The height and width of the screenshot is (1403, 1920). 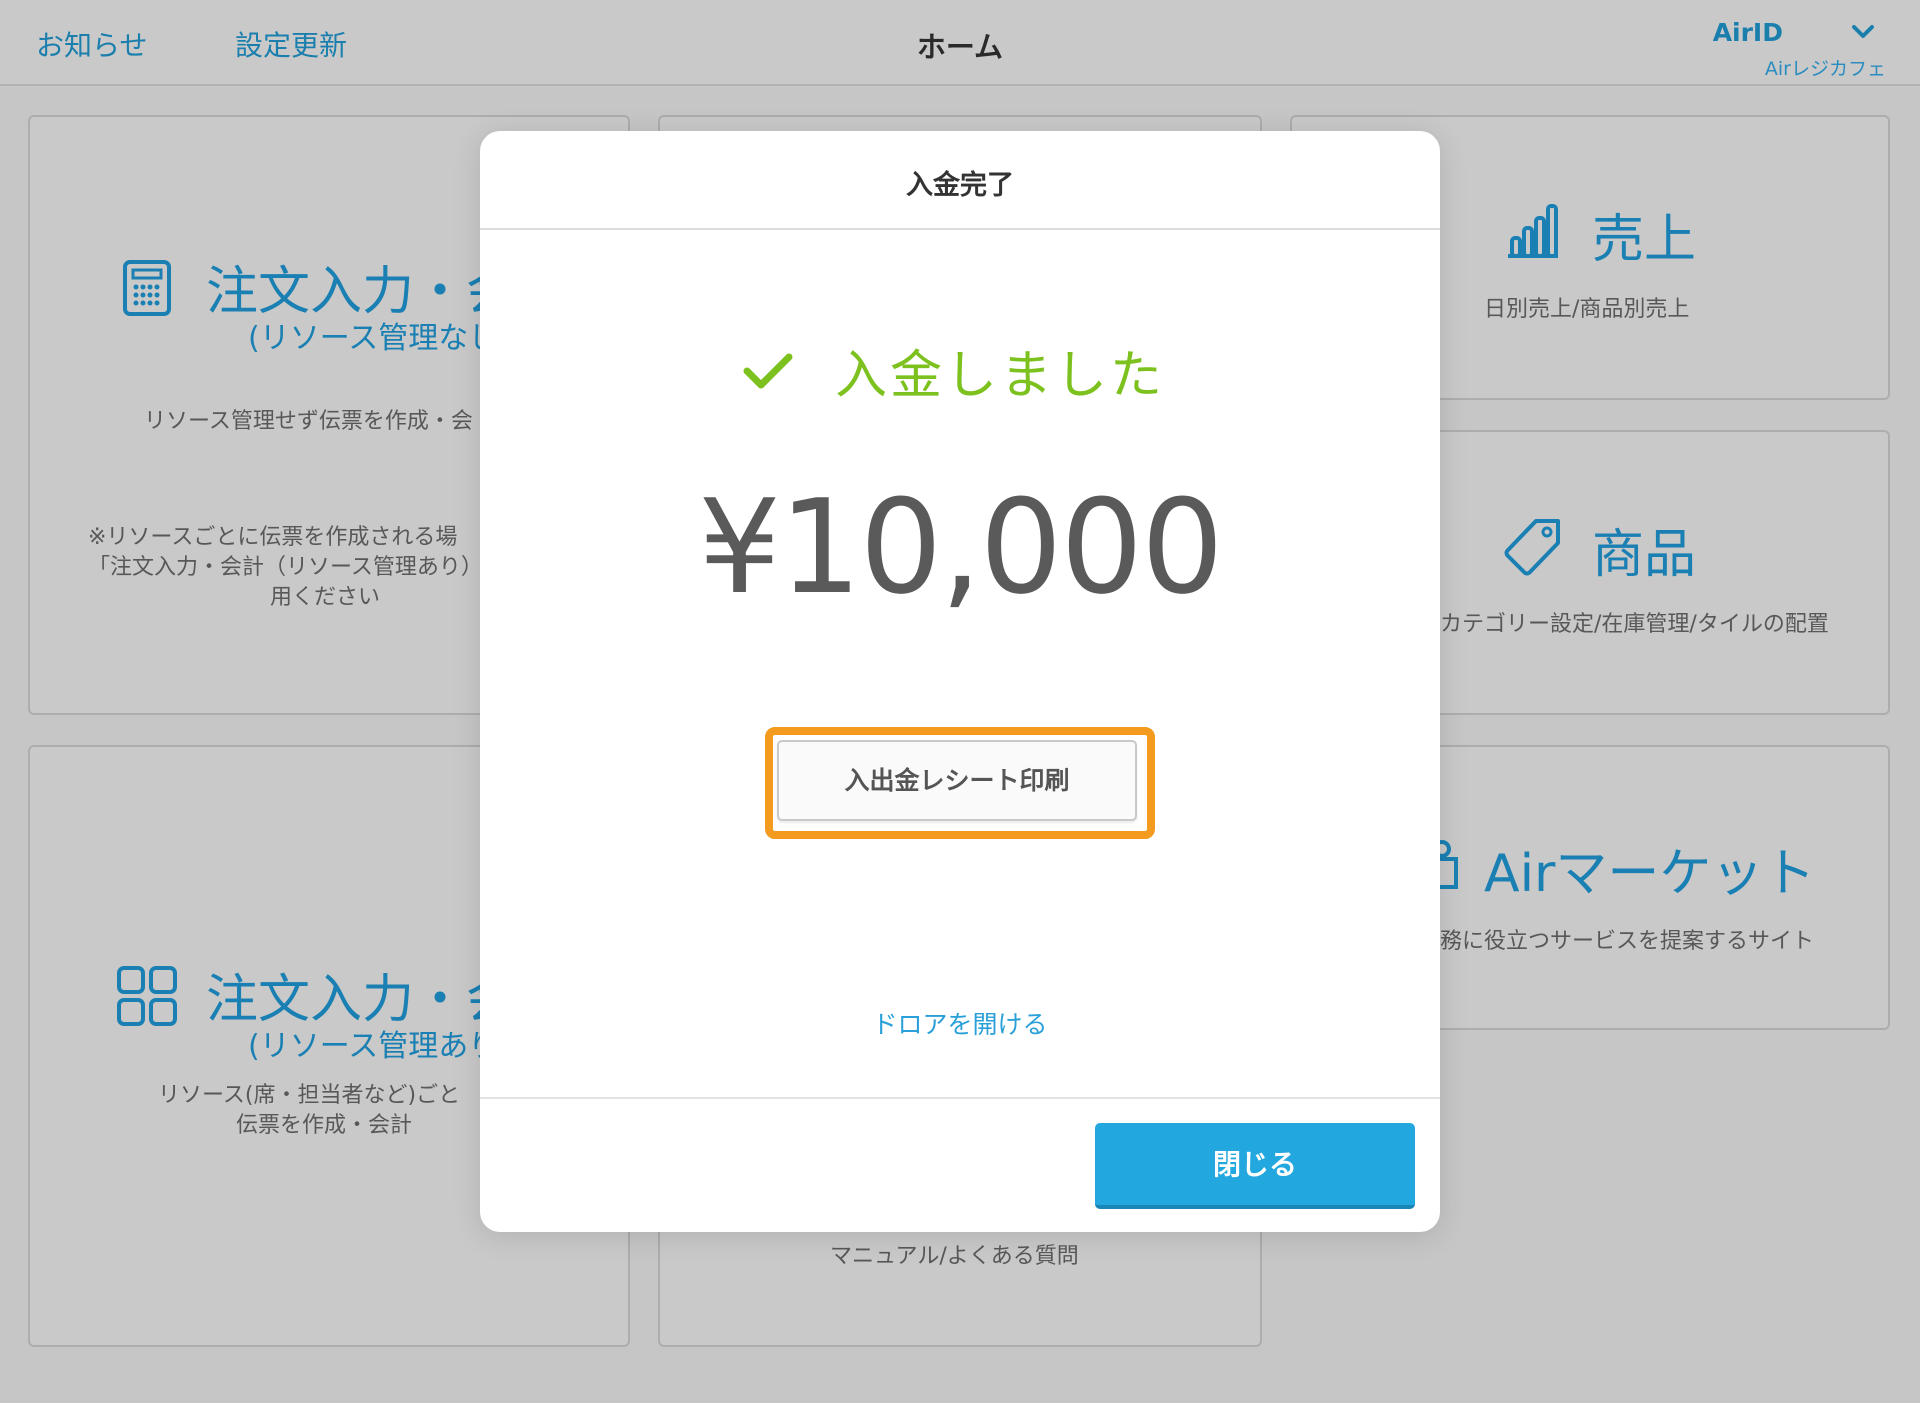 I want to click on tile-description: カテゴリー設定/在庫管理/タイルの配置, so click(x=1634, y=624).